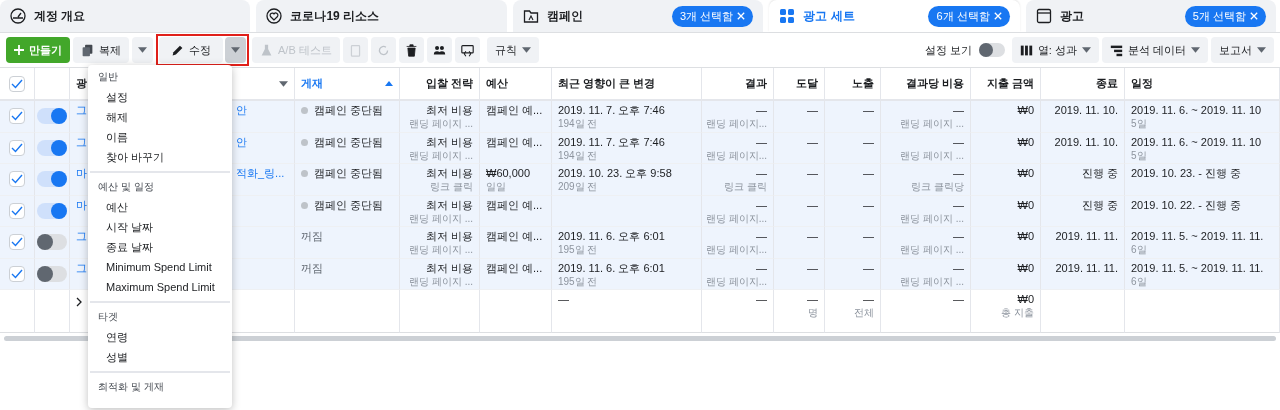 The image size is (1280, 410). Describe the element at coordinates (160, 227) in the screenshot. I see `menu-item: 시작 날짜` at that location.